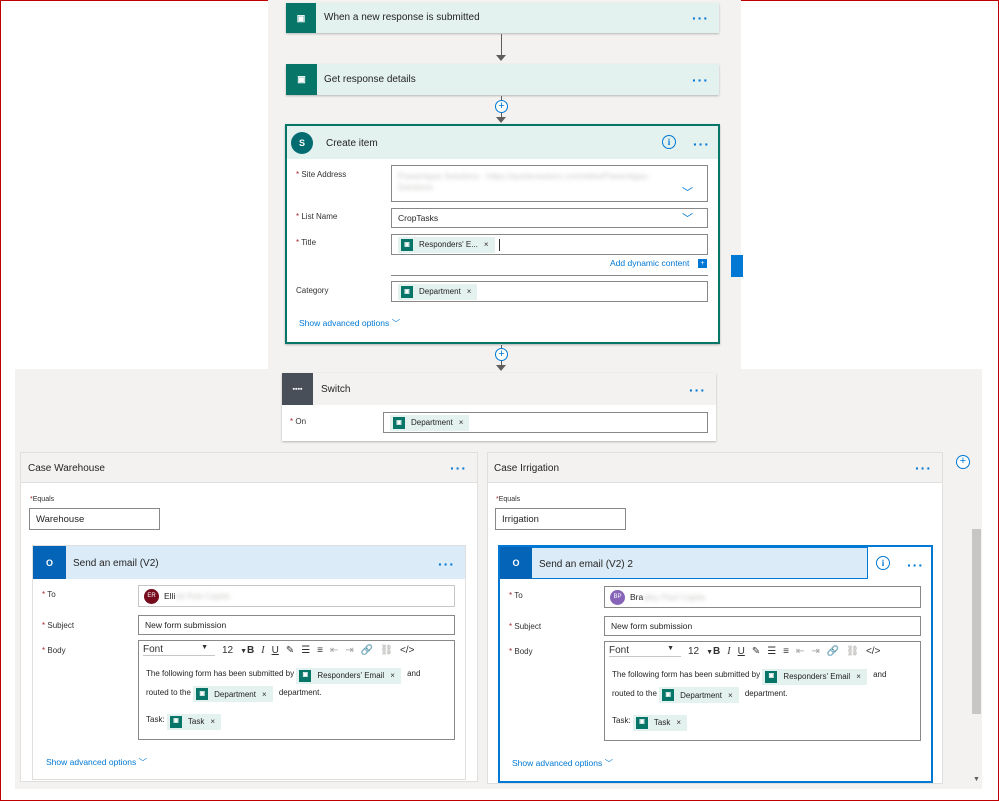 This screenshot has height=801, width=999. Describe the element at coordinates (963, 462) in the screenshot. I see `add-case-icon: +` at that location.